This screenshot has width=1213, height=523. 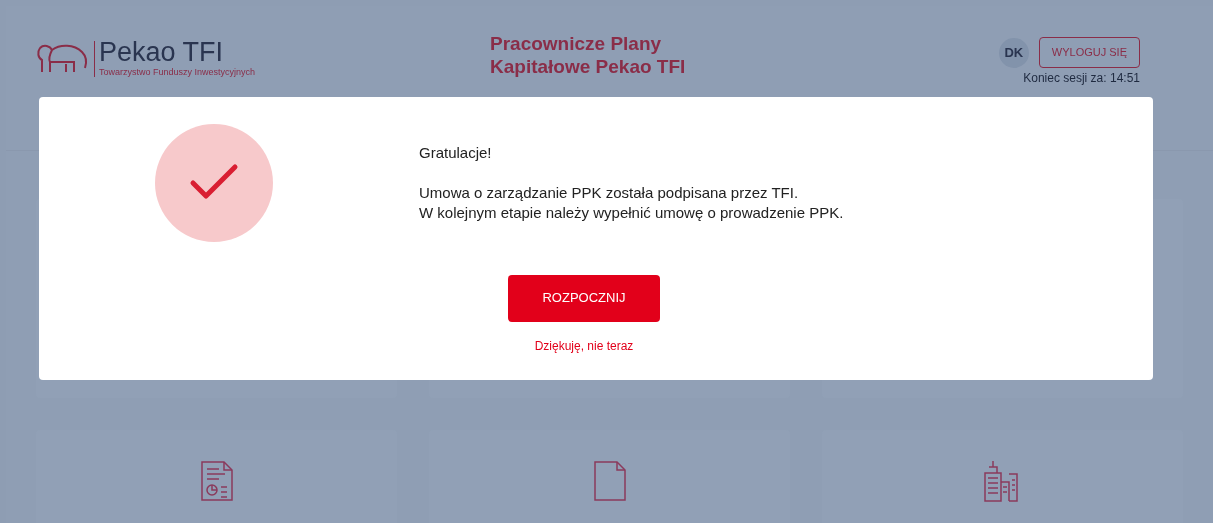 I want to click on dismiss-link: Dziękuję, nie teraz, so click(x=584, y=345).